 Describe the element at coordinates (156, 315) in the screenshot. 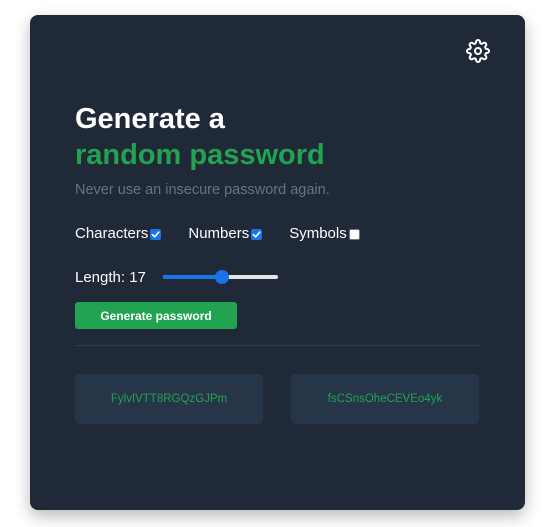

I see `generate-password-button: Generate password` at that location.